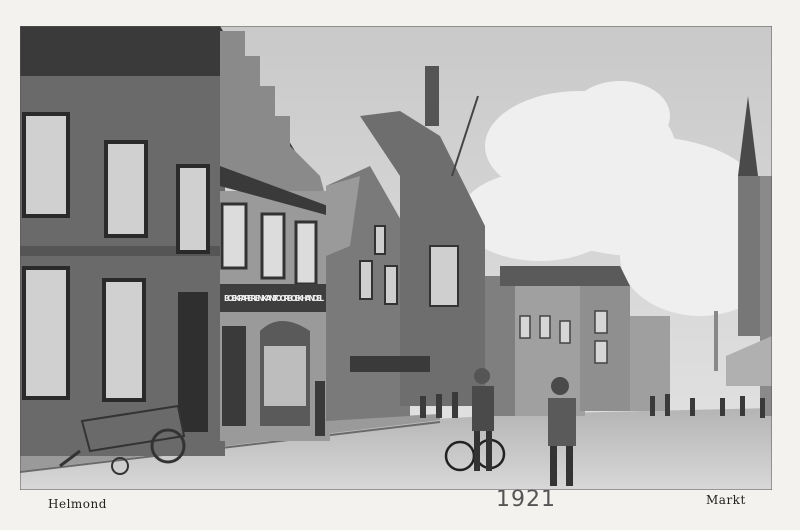 This screenshot has height=530, width=800. What do you see at coordinates (526, 499) in the screenshot?
I see `handwritten-year: 1921` at bounding box center [526, 499].